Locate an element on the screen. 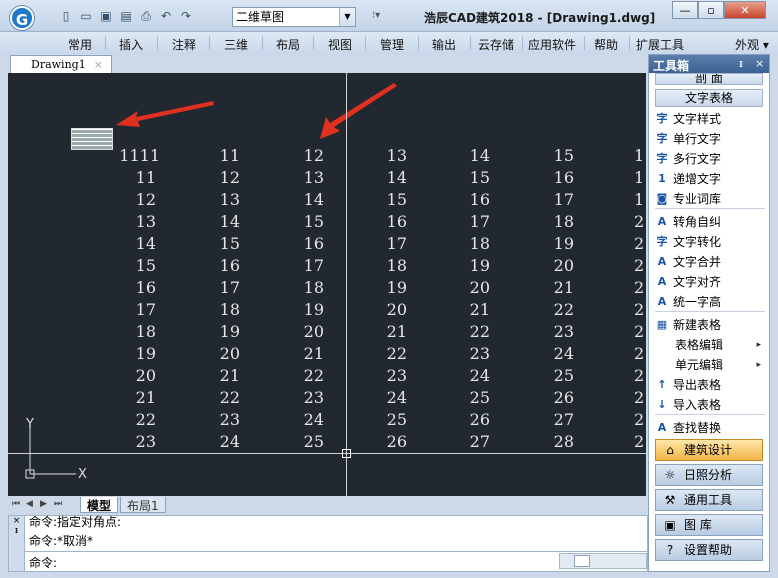 The width and height of the screenshot is (778, 578). section-current: 文字表格 is located at coordinates (709, 98).